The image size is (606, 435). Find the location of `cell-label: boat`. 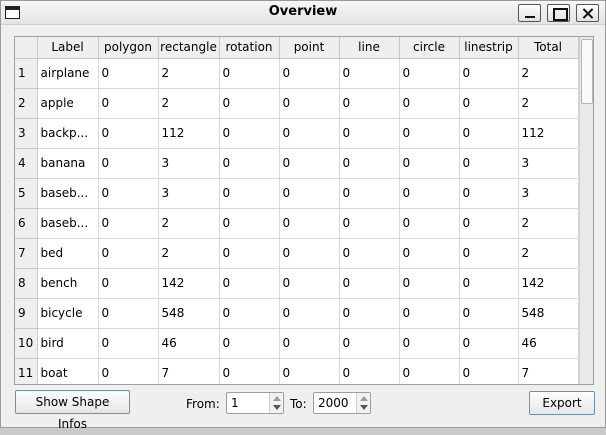

cell-label: boat is located at coordinates (68, 371).